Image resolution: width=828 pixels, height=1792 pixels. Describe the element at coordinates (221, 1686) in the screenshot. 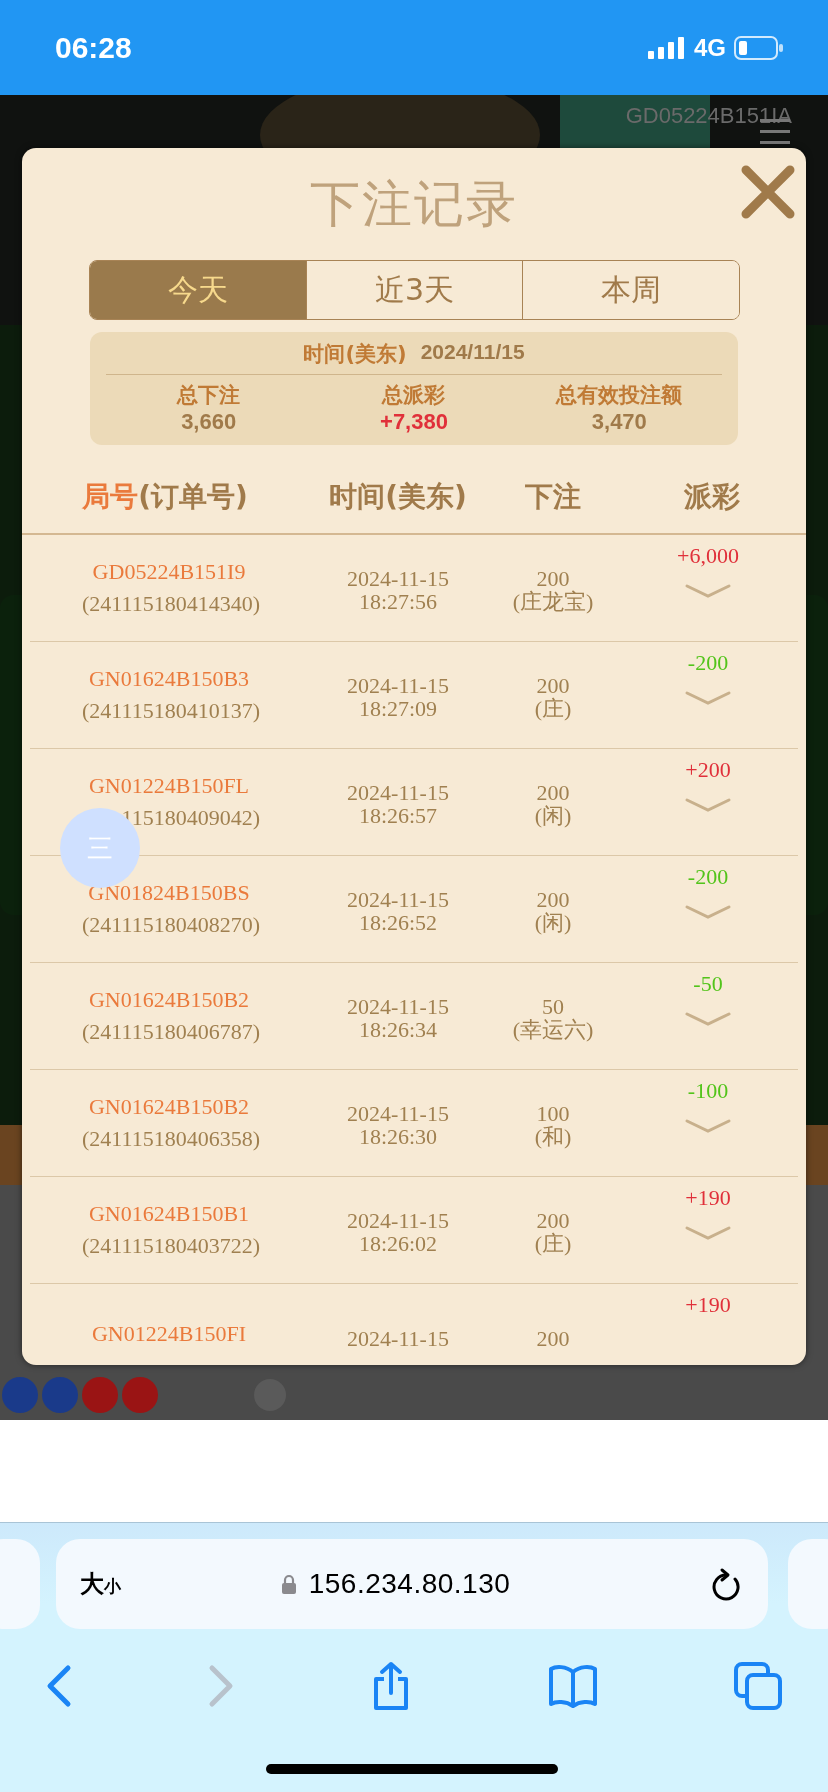

I see `forward-icon` at that location.